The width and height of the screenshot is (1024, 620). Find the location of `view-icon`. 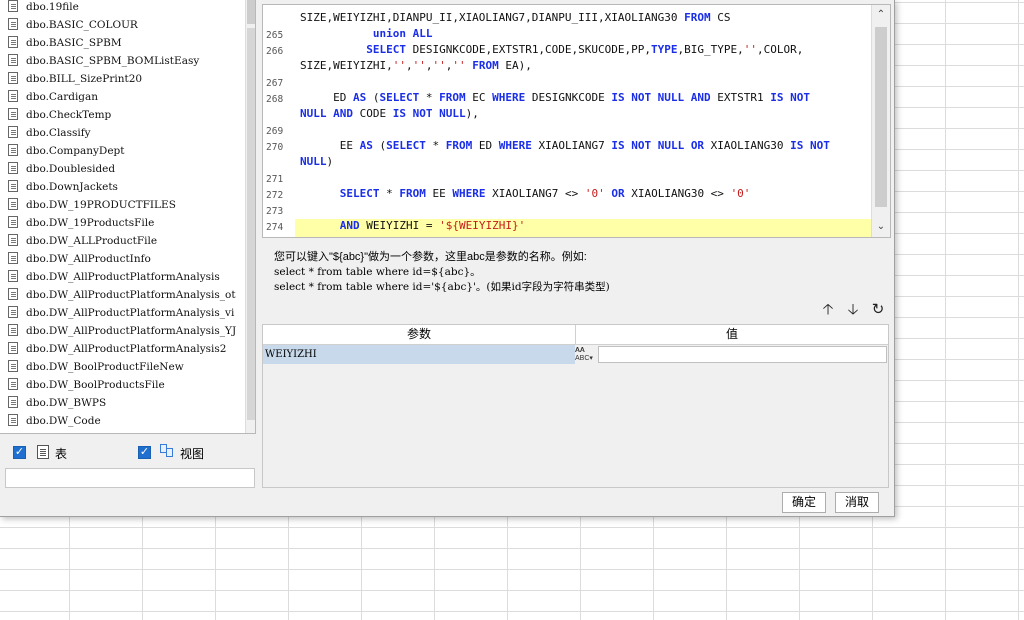

view-icon is located at coordinates (168, 451).